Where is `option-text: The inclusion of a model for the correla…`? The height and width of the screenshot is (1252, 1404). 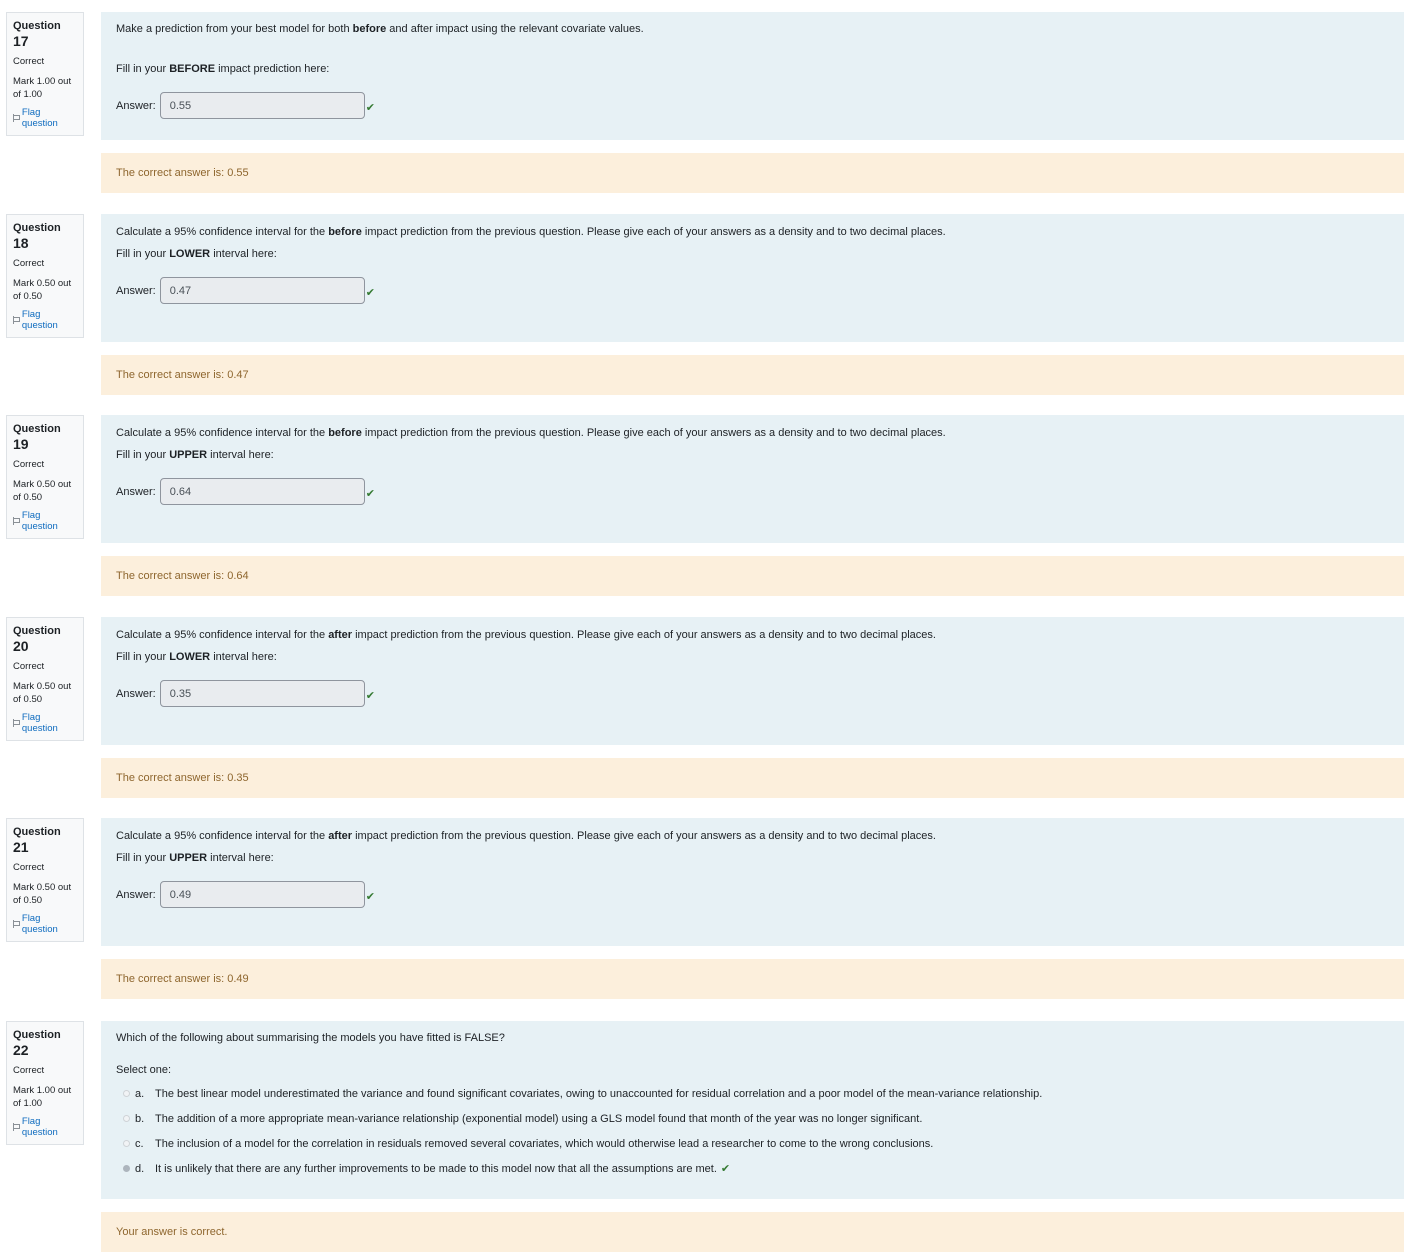 option-text: The inclusion of a model for the correla… is located at coordinates (544, 1143).